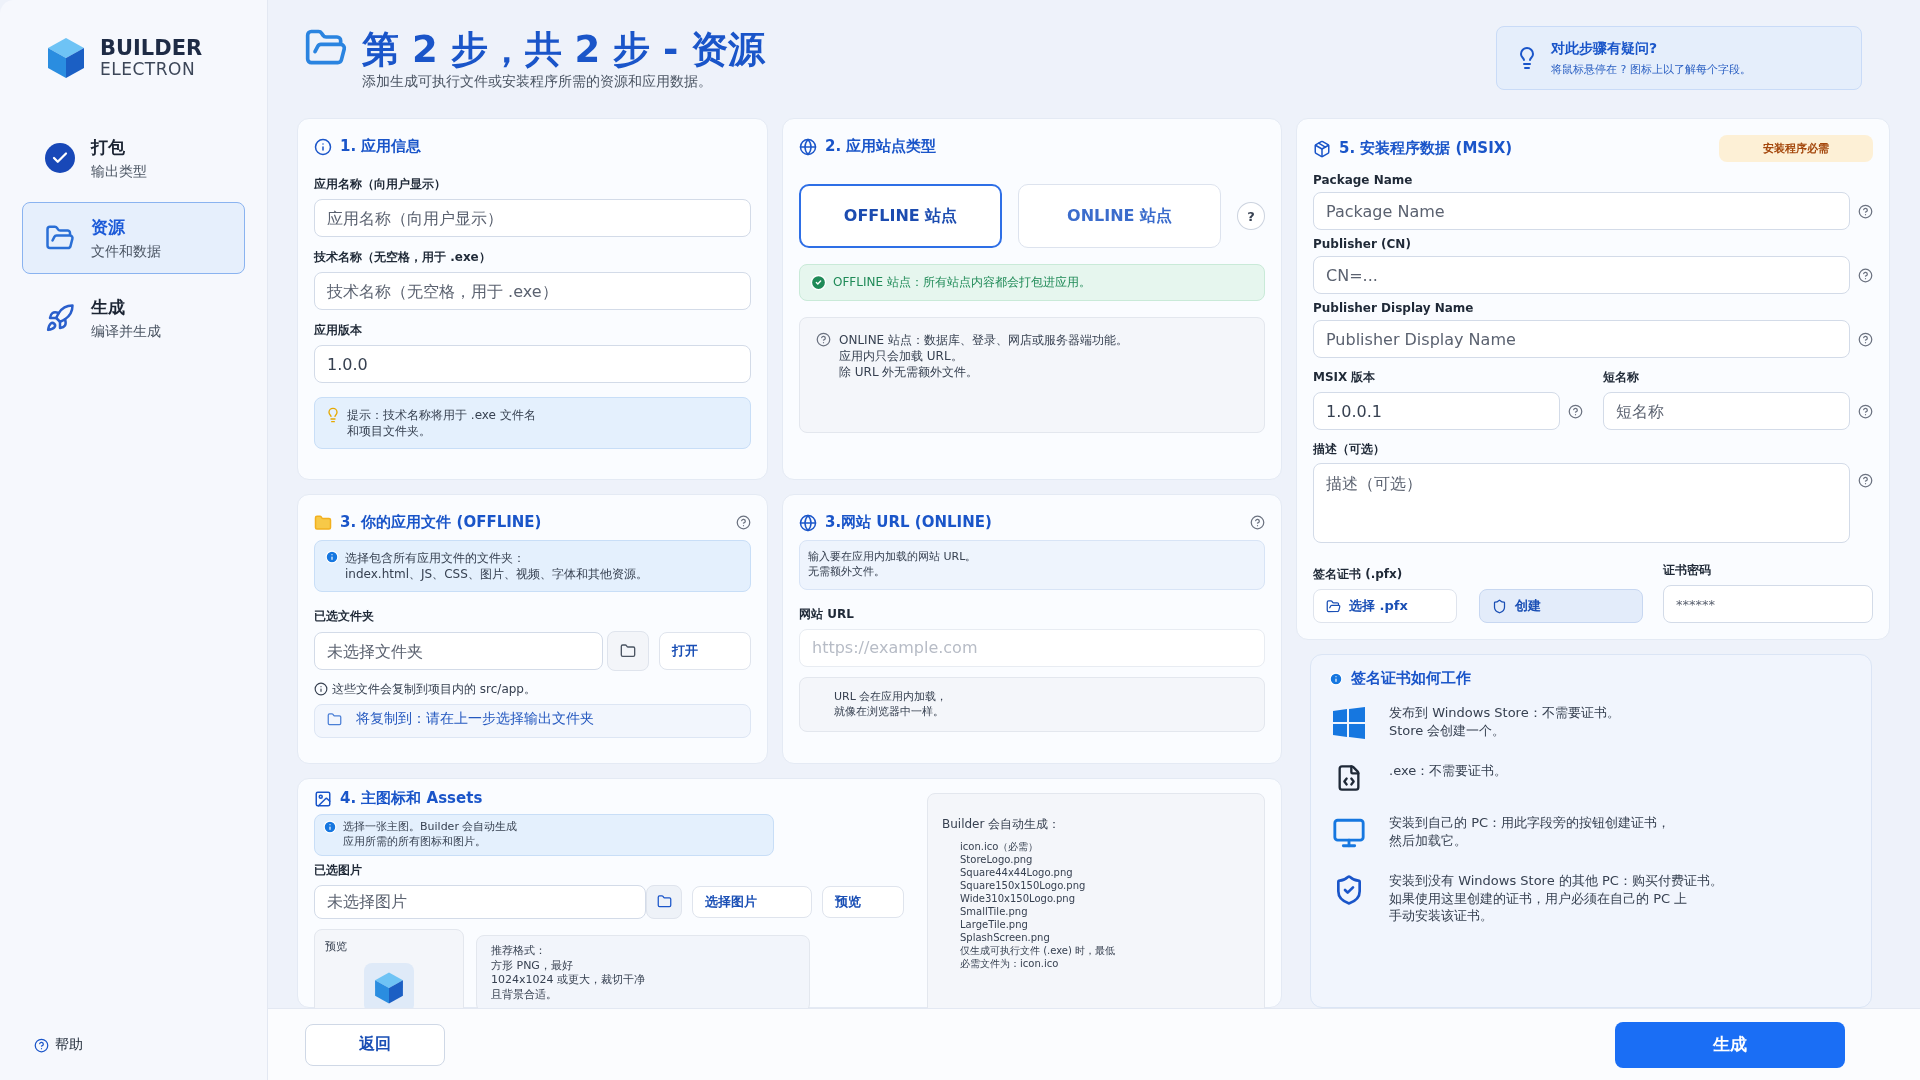  What do you see at coordinates (1651, 69) in the screenshot?
I see `help-text: 将鼠标悬停在 ? 图标上以了解每个字段。` at bounding box center [1651, 69].